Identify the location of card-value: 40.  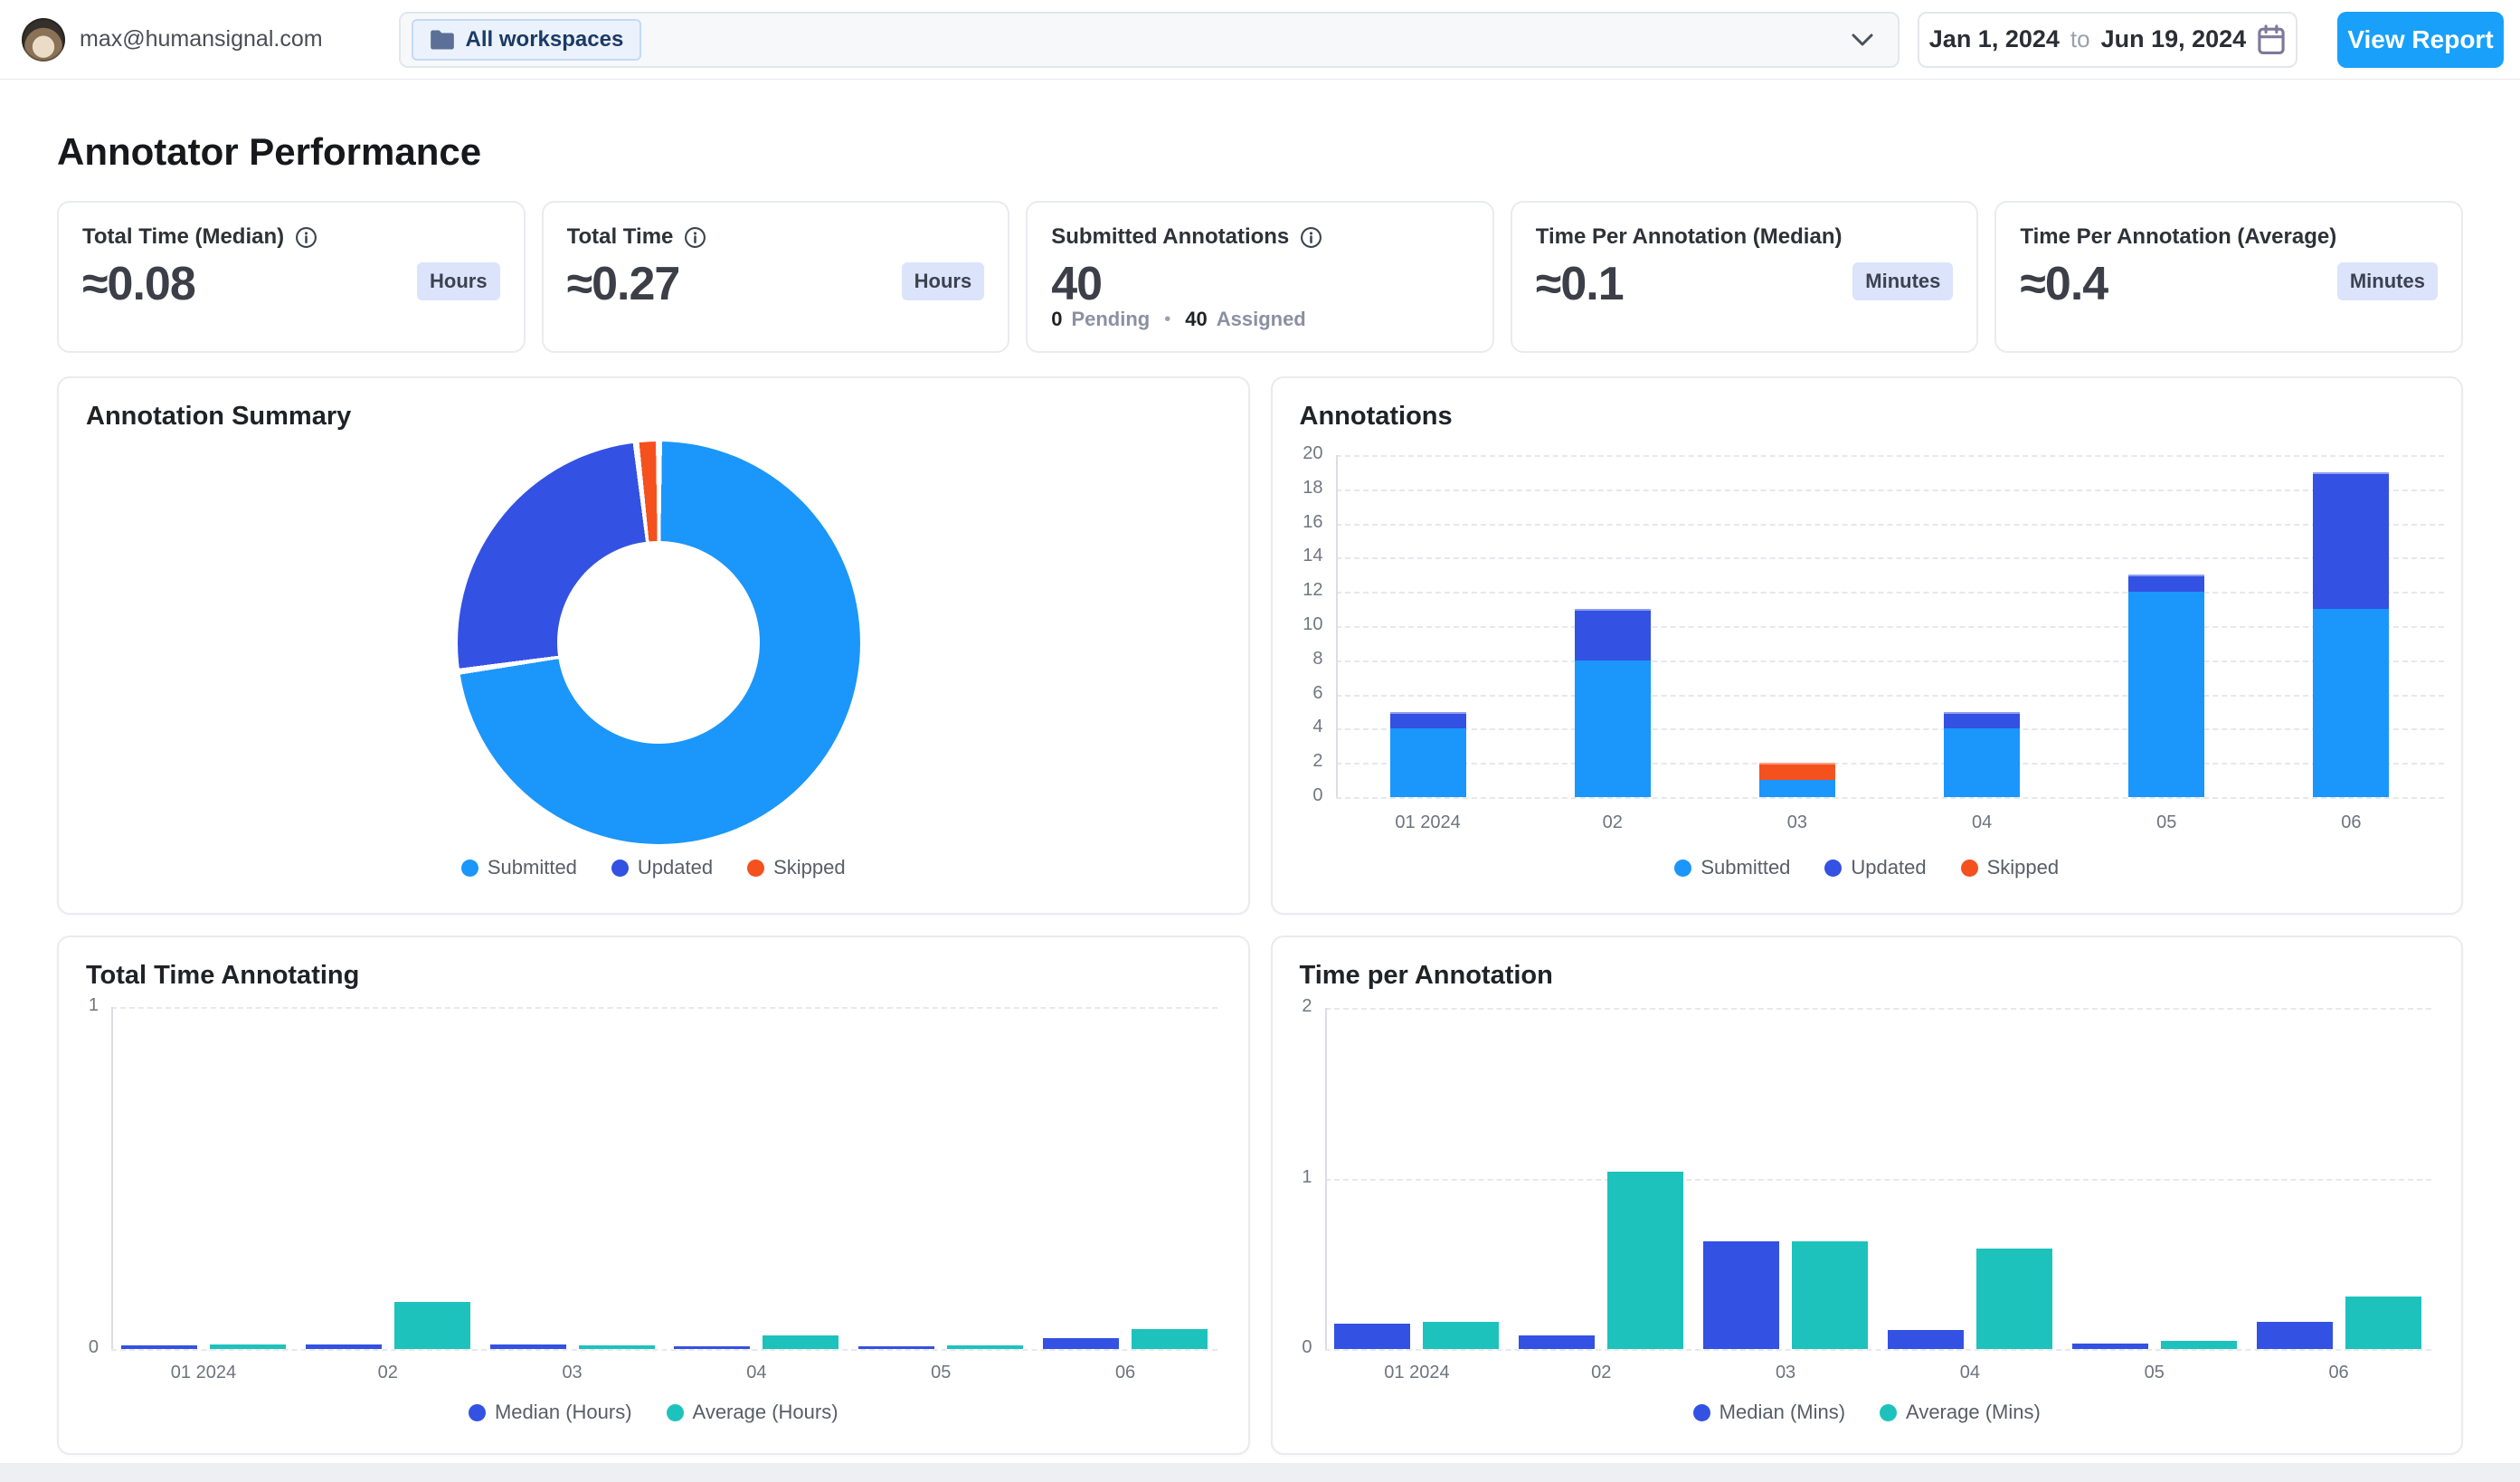
(1077, 284).